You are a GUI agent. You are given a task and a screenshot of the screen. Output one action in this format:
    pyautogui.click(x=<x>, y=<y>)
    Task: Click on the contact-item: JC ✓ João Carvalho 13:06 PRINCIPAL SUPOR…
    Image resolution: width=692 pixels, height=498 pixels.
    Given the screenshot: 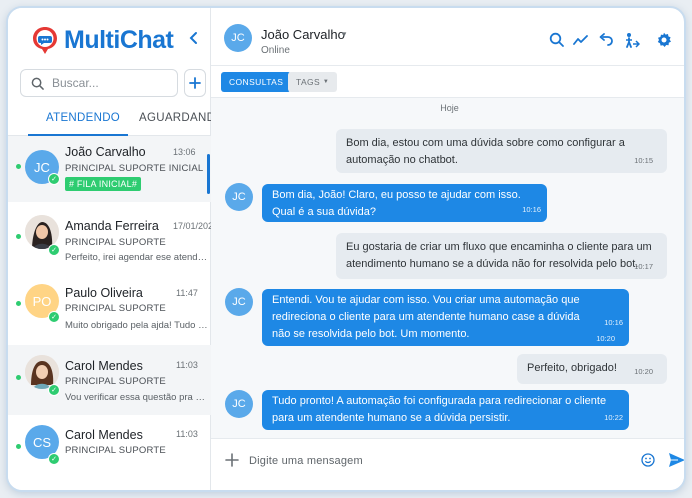 What is the action you would take?
    pyautogui.click(x=109, y=169)
    